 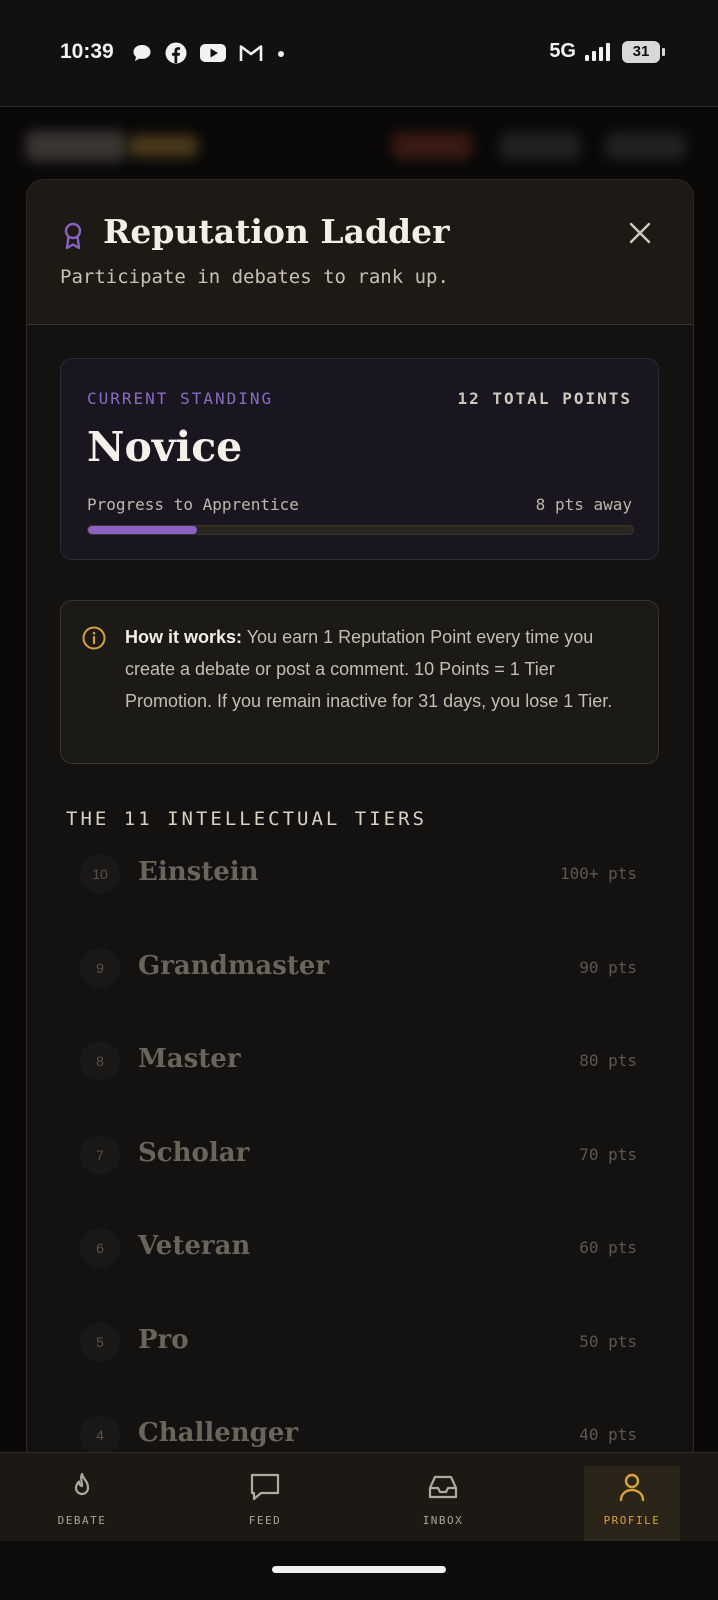 What do you see at coordinates (82, 1520) in the screenshot?
I see `nav-label: DEBATE` at bounding box center [82, 1520].